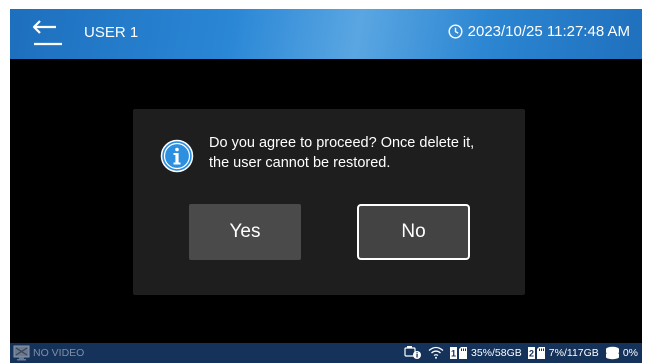  I want to click on back-arrow-icon, so click(47, 33).